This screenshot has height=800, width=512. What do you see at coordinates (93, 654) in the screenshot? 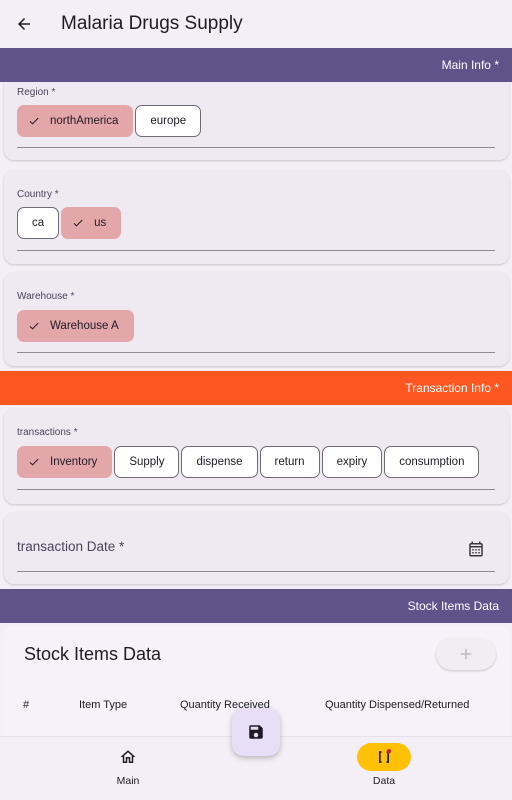
I see `stock-items-title: Stock Items Data` at bounding box center [93, 654].